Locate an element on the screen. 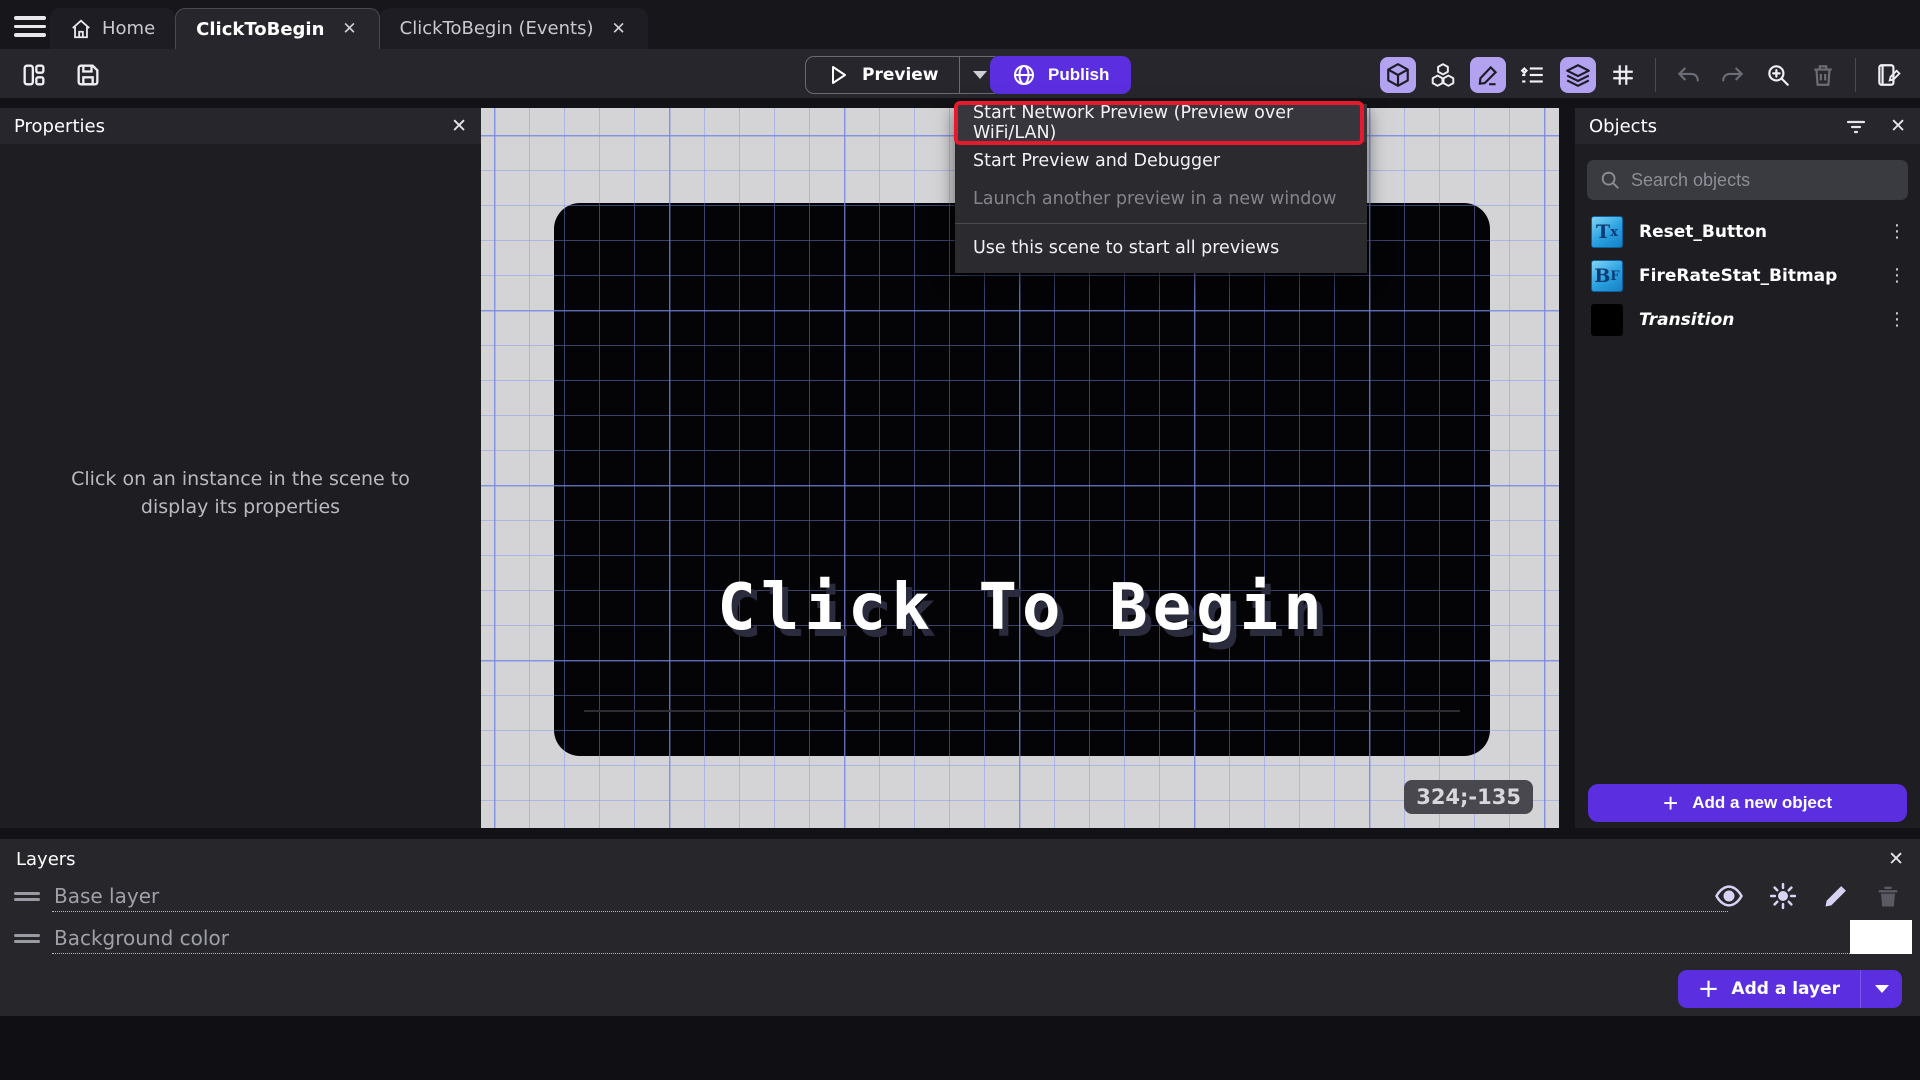  add-layer-button: + Add a layer is located at coordinates (1769, 989).